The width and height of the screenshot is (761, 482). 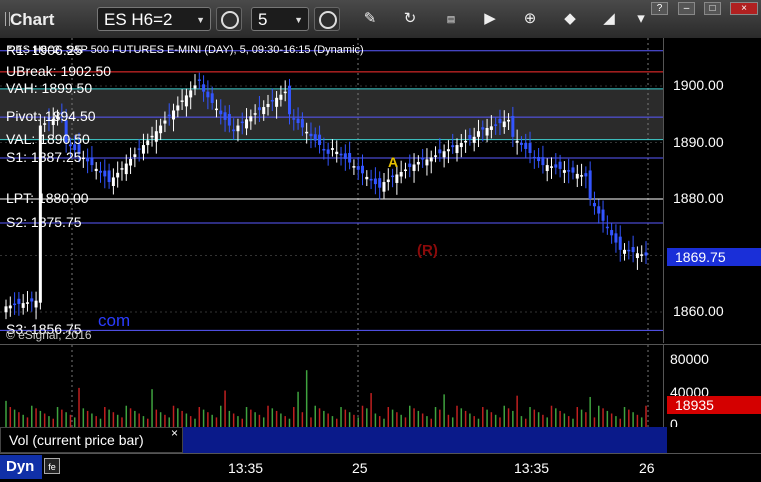 What do you see at coordinates (698, 85) in the screenshot?
I see `price-tick: 1900.00` at bounding box center [698, 85].